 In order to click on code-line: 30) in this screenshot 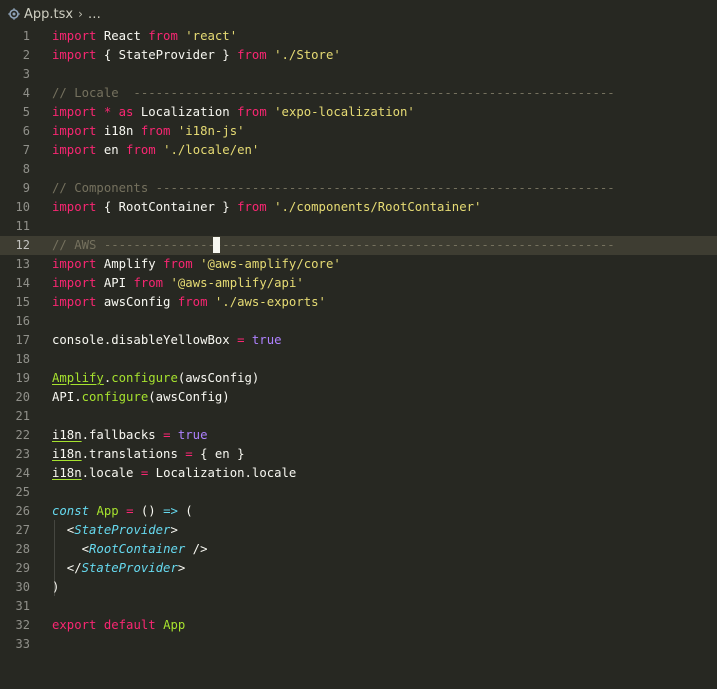, I will do `click(358, 587)`.